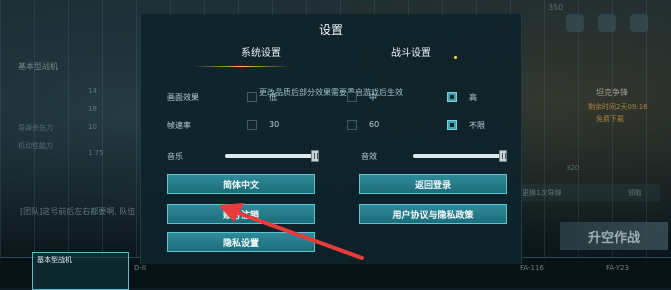 The height and width of the screenshot is (290, 671). What do you see at coordinates (374, 124) in the screenshot?
I see `framerate-60-label: 60` at bounding box center [374, 124].